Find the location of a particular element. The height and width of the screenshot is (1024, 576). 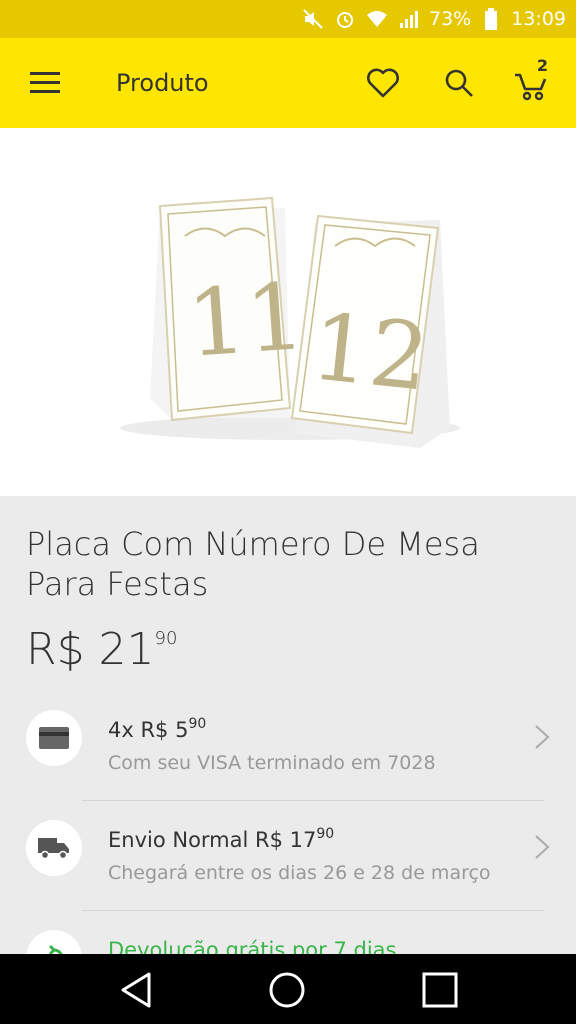

system-nav-bar is located at coordinates (288, 989).